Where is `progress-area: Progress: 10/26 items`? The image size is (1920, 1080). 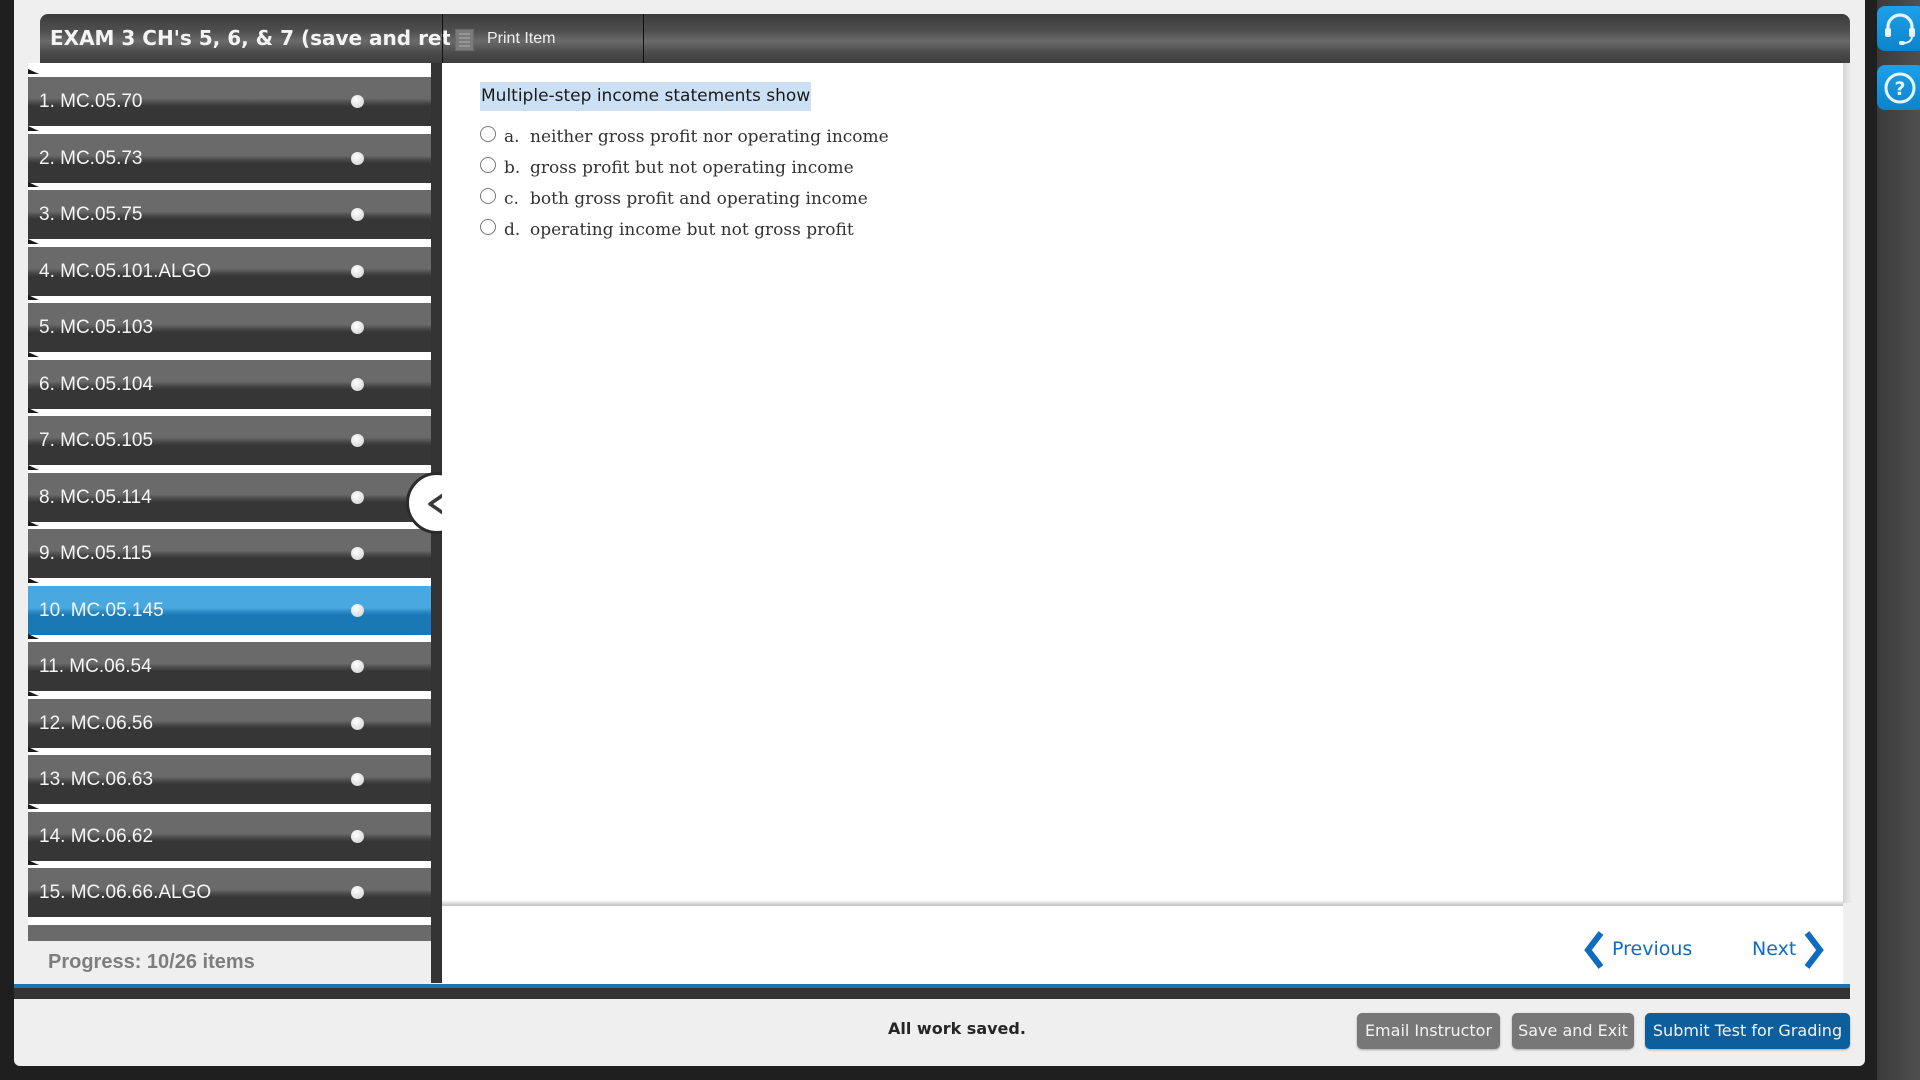
progress-area: Progress: 10/26 items is located at coordinates (229, 962).